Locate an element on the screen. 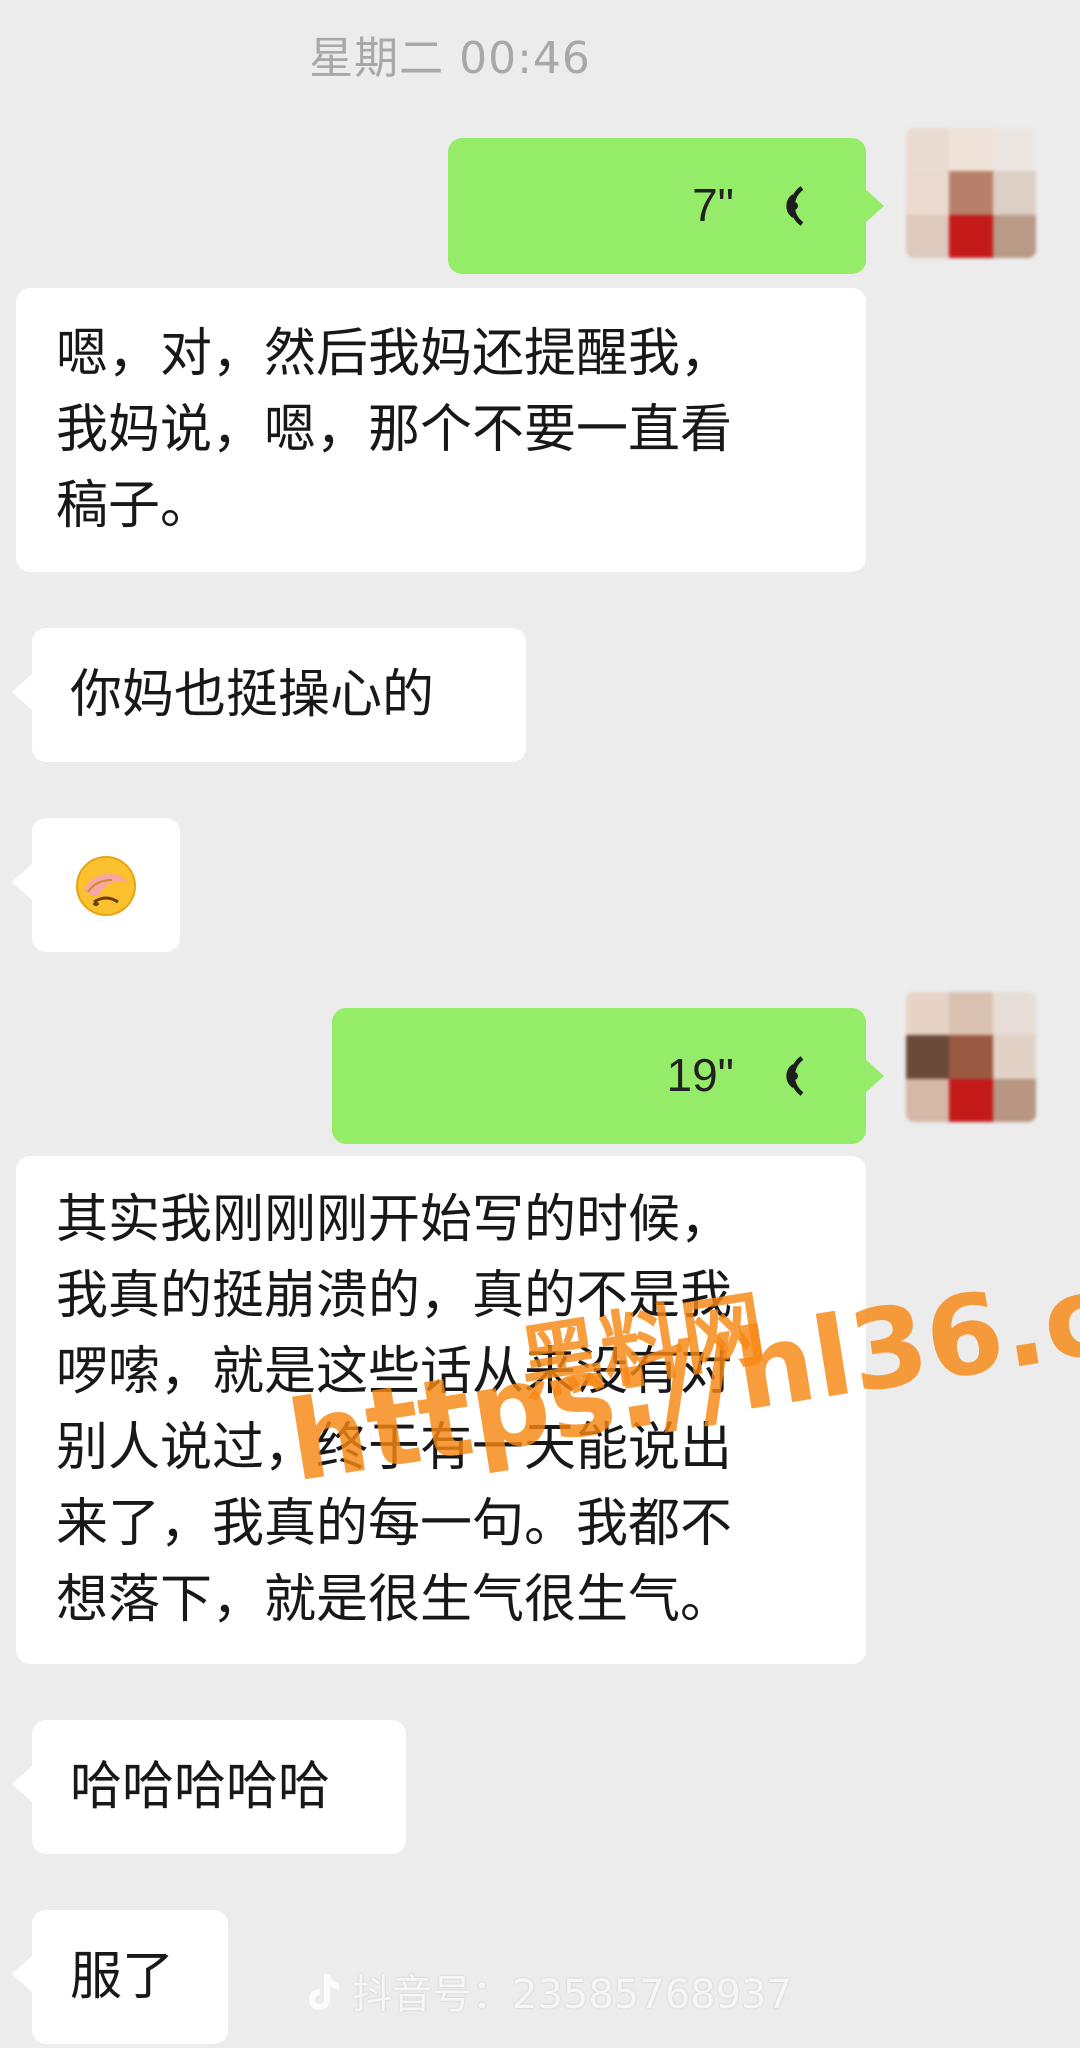 This screenshot has height=2048, width=1080. emoji-message is located at coordinates (96, 885).